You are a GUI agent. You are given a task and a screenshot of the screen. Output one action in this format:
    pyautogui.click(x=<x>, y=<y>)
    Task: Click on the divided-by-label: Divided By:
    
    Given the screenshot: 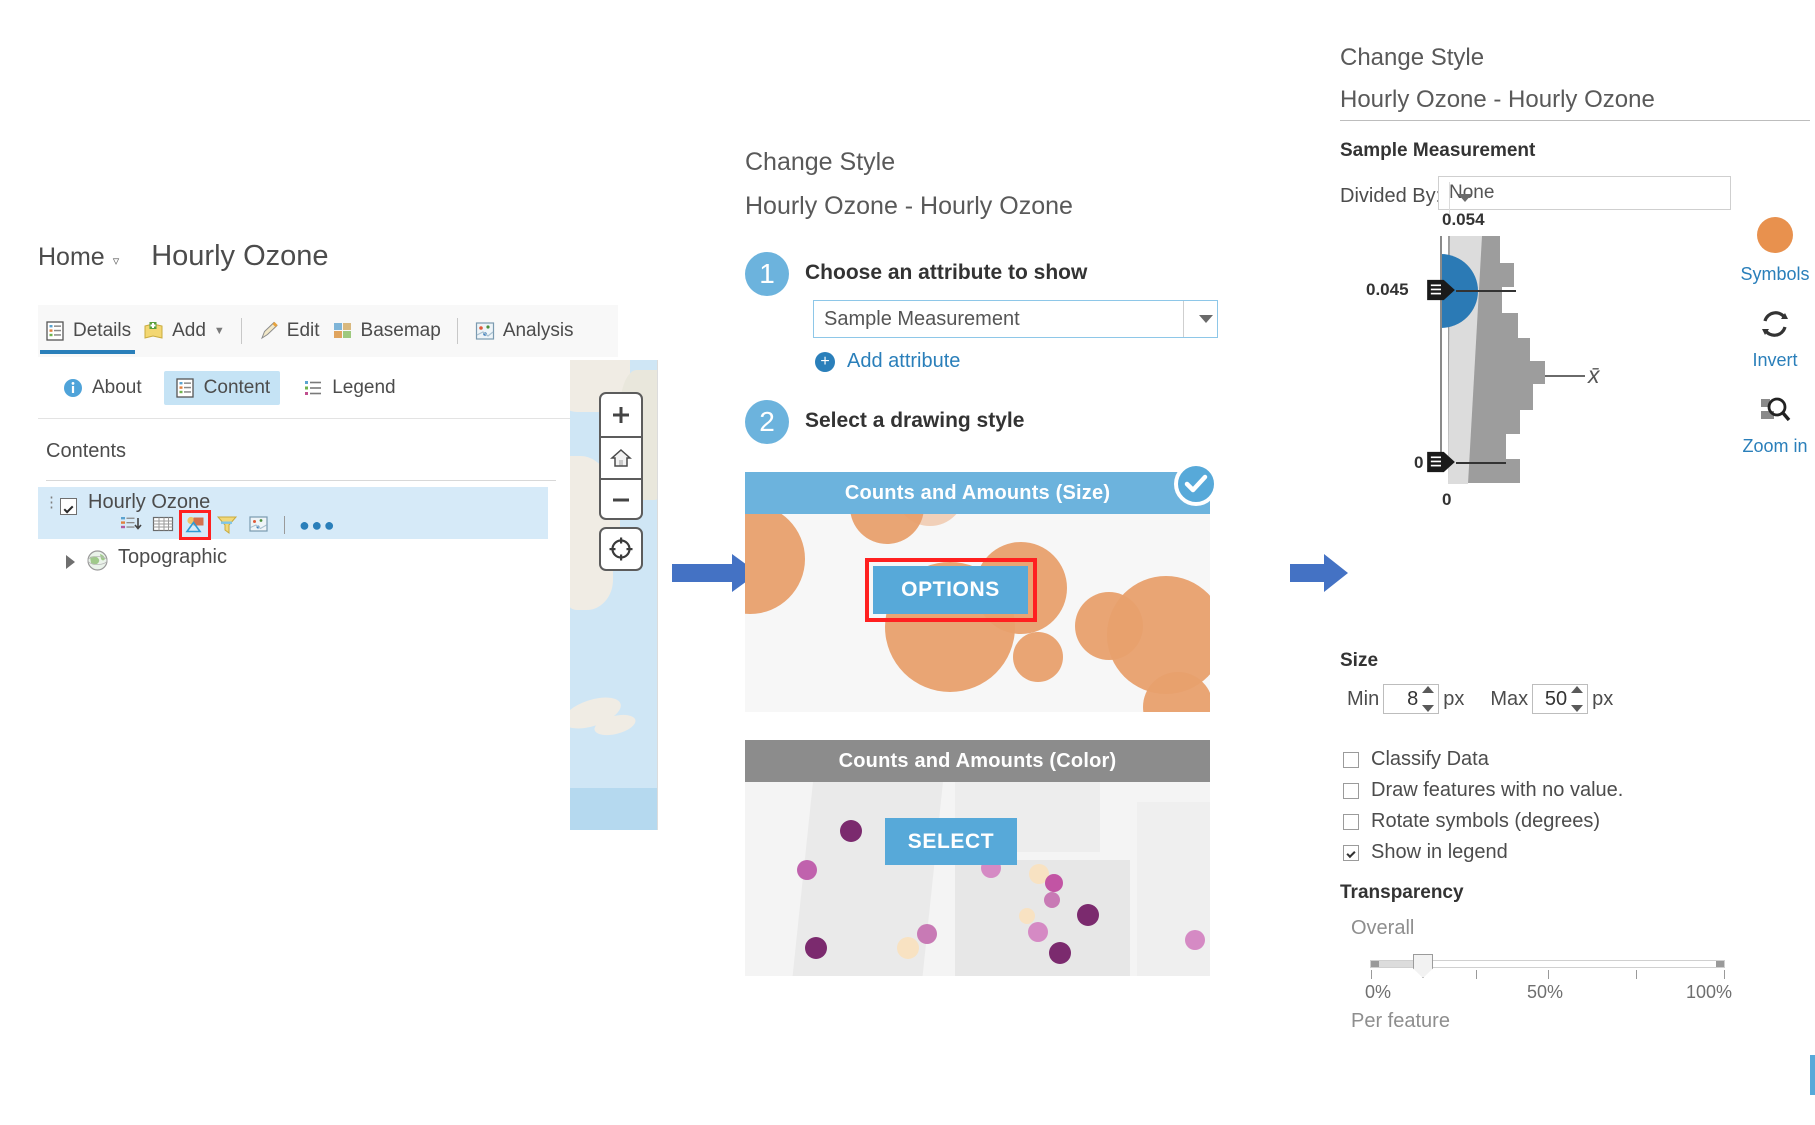 What is the action you would take?
    pyautogui.click(x=1391, y=196)
    